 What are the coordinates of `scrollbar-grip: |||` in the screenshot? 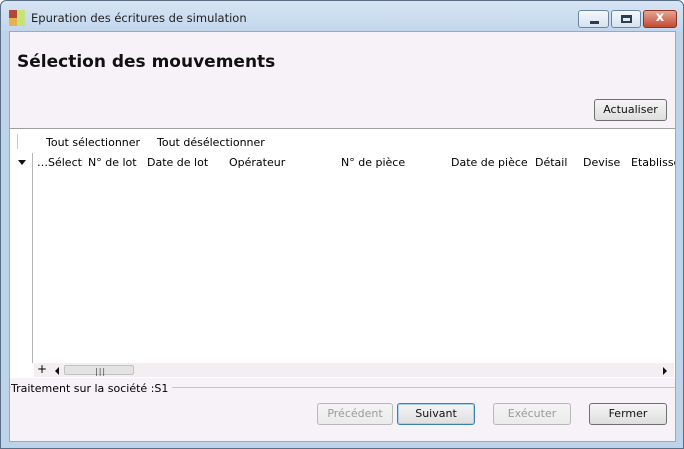 It's located at (101, 371).